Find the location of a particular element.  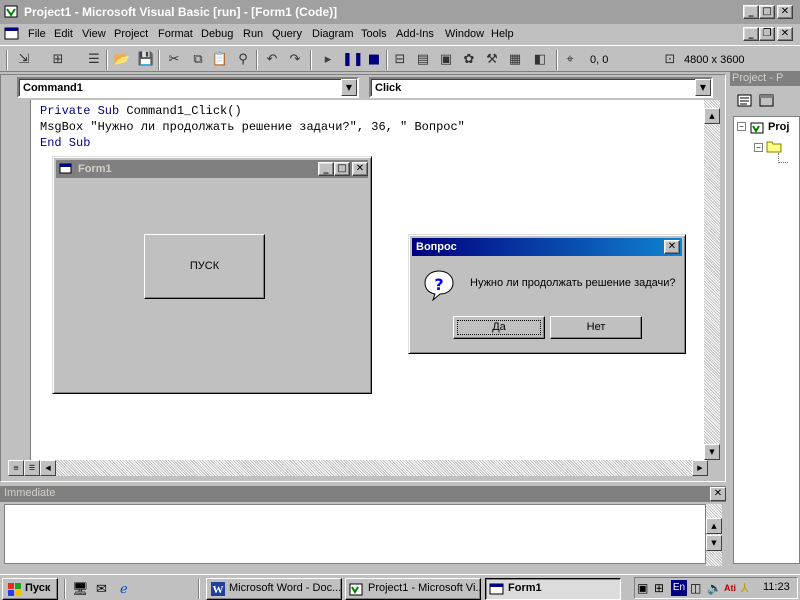

view-object-icon is located at coordinates (767, 101).